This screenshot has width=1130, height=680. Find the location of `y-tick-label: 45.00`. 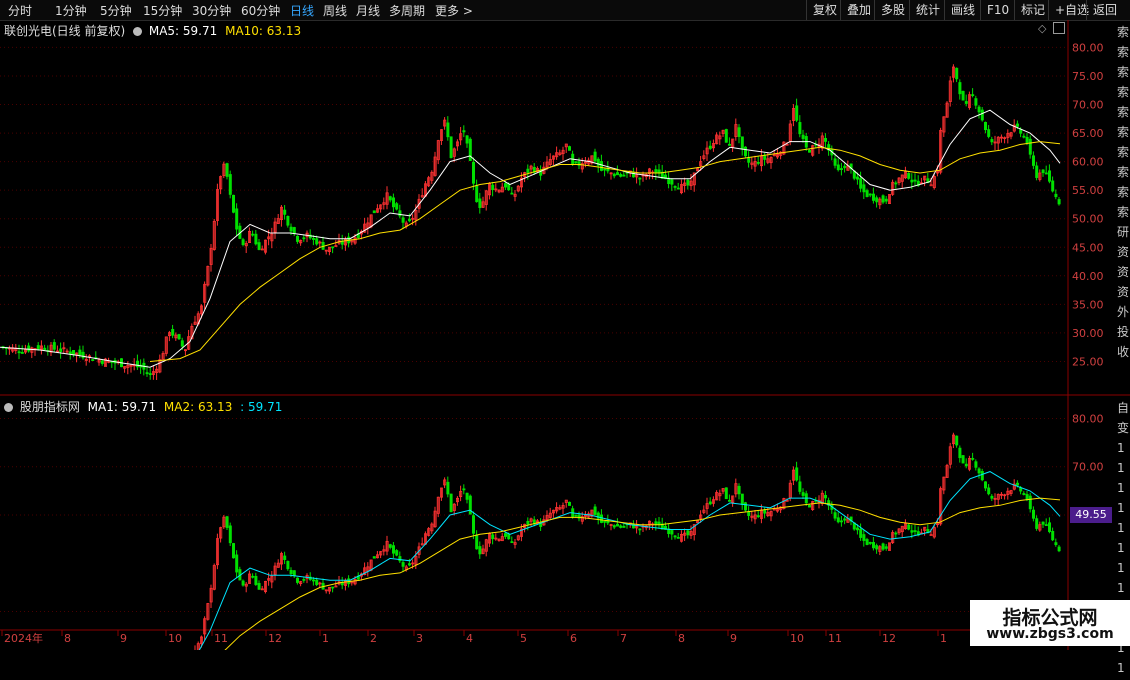

y-tick-label: 45.00 is located at coordinates (1088, 247).